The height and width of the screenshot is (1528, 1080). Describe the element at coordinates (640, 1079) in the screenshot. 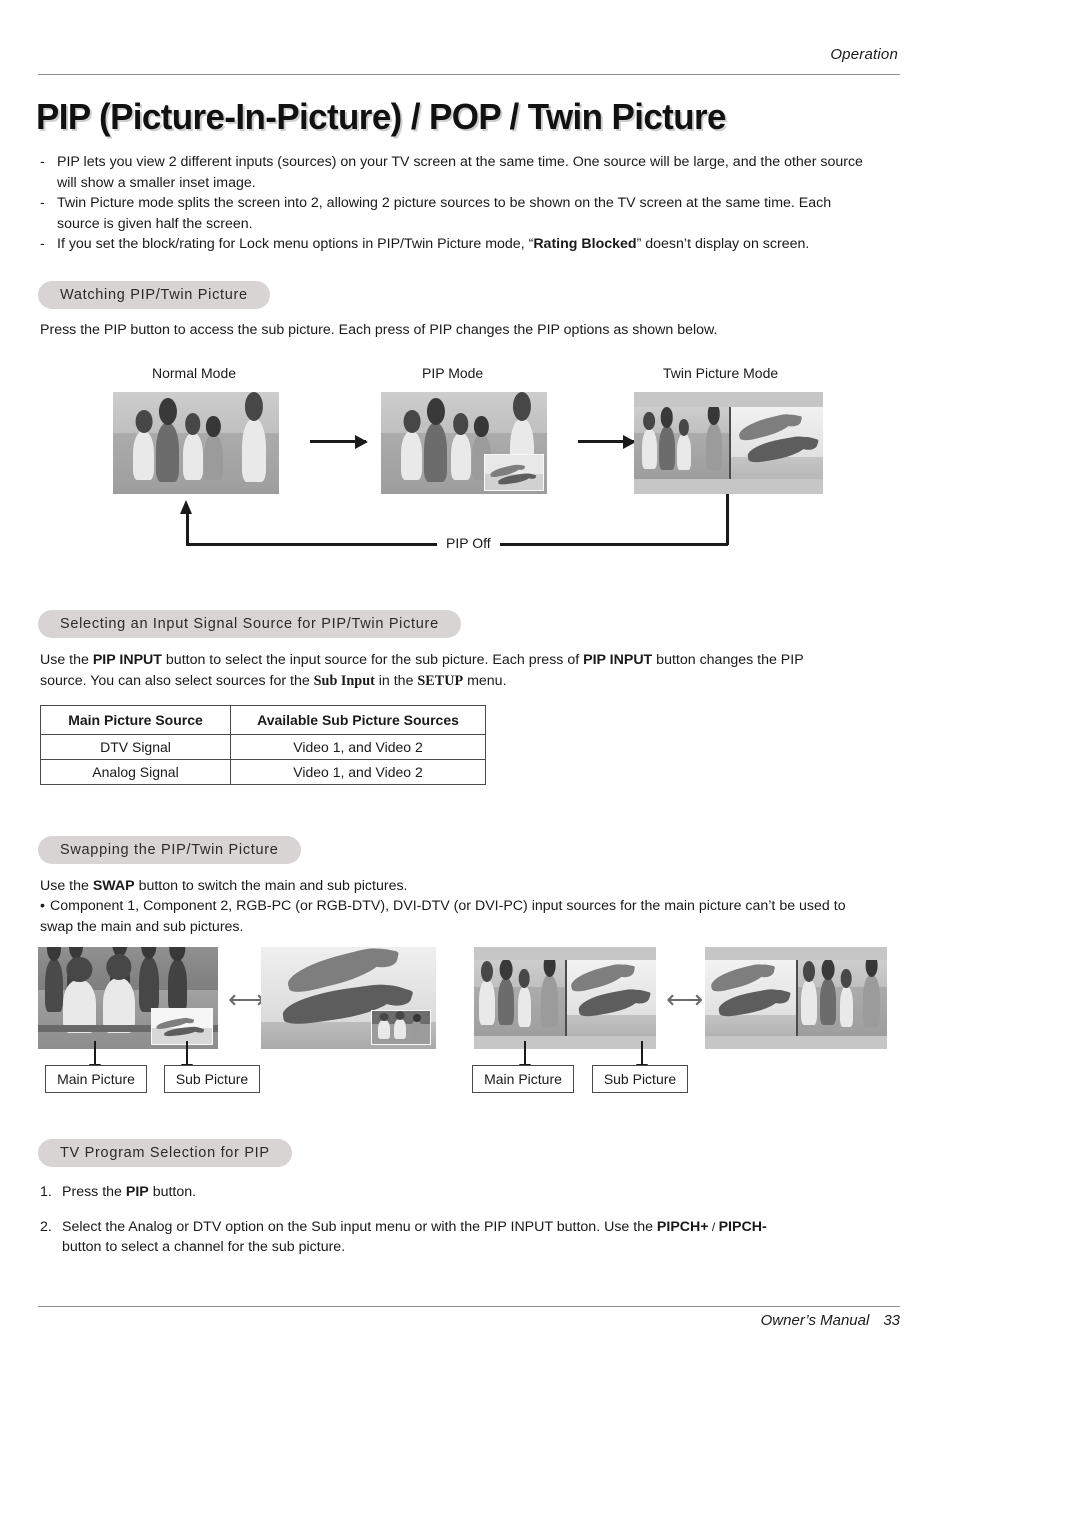

I see `label-sub-picture-2: Sub Picture` at that location.